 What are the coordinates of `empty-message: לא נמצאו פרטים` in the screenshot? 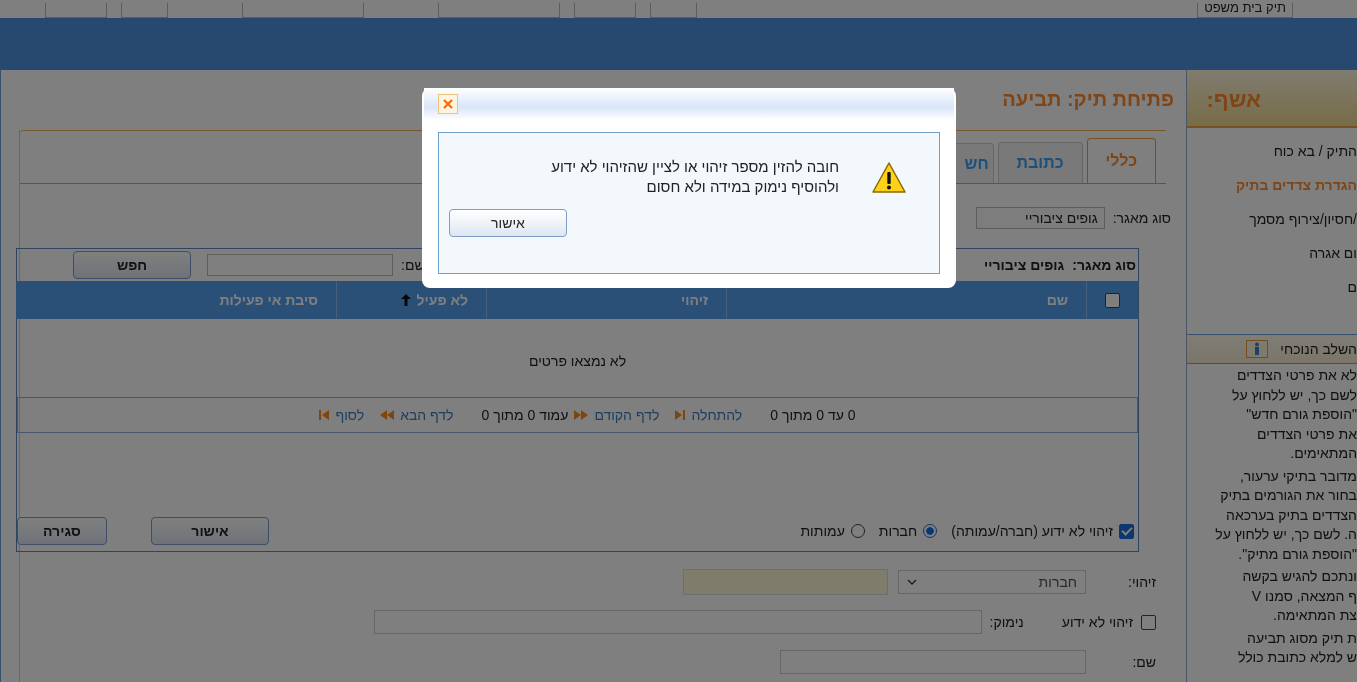 It's located at (577, 361).